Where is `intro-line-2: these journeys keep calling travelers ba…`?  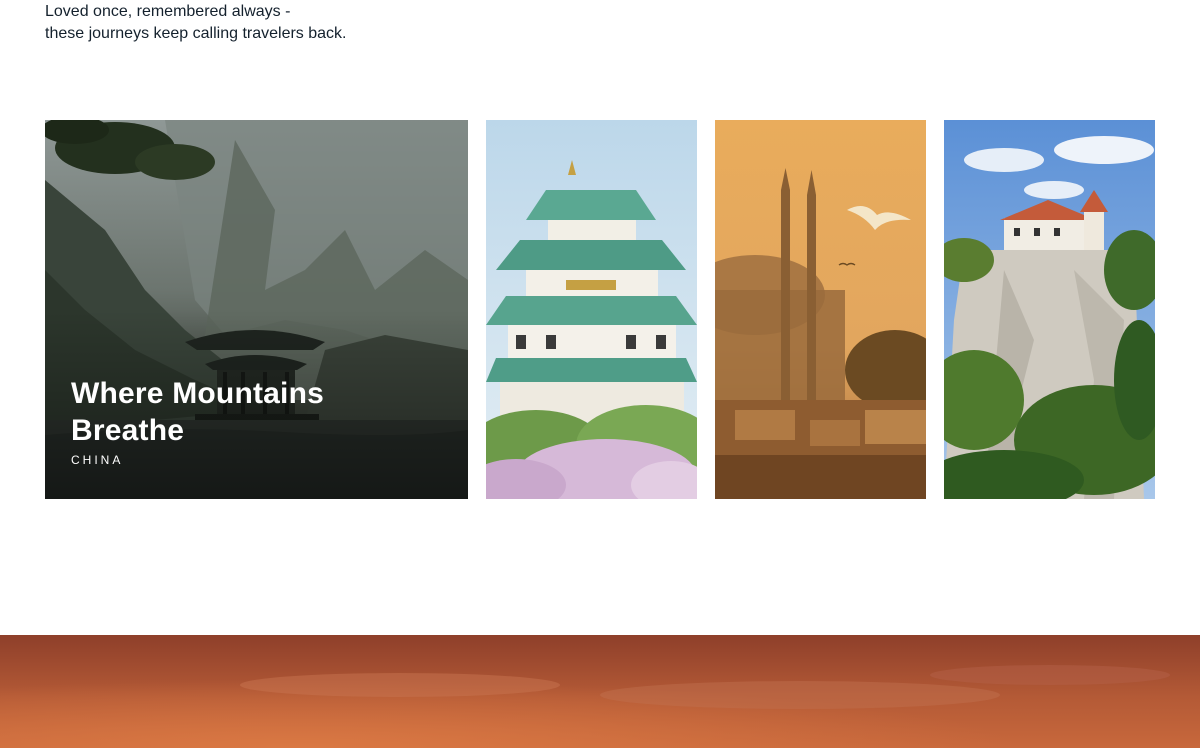 intro-line-2: these journeys keep calling travelers ba… is located at coordinates (196, 33).